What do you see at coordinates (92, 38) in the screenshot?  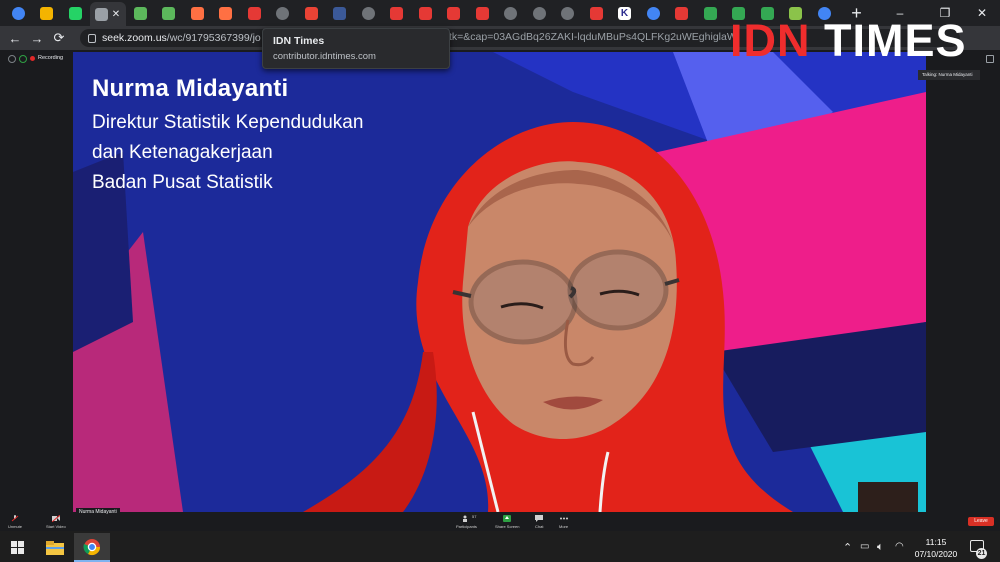 I see `lock-icon` at bounding box center [92, 38].